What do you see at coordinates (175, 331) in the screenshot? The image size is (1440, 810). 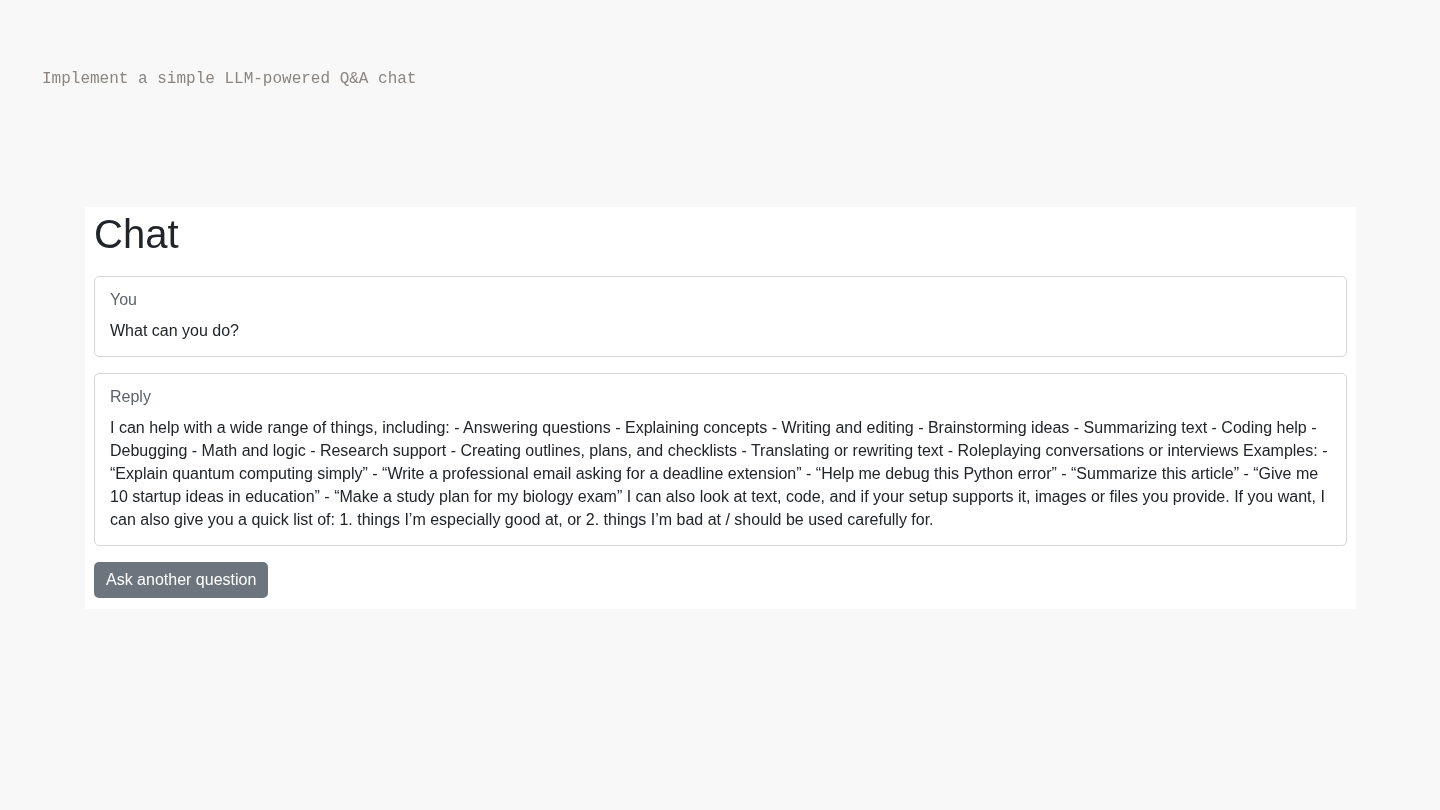 I see `message-text: What can you do?` at bounding box center [175, 331].